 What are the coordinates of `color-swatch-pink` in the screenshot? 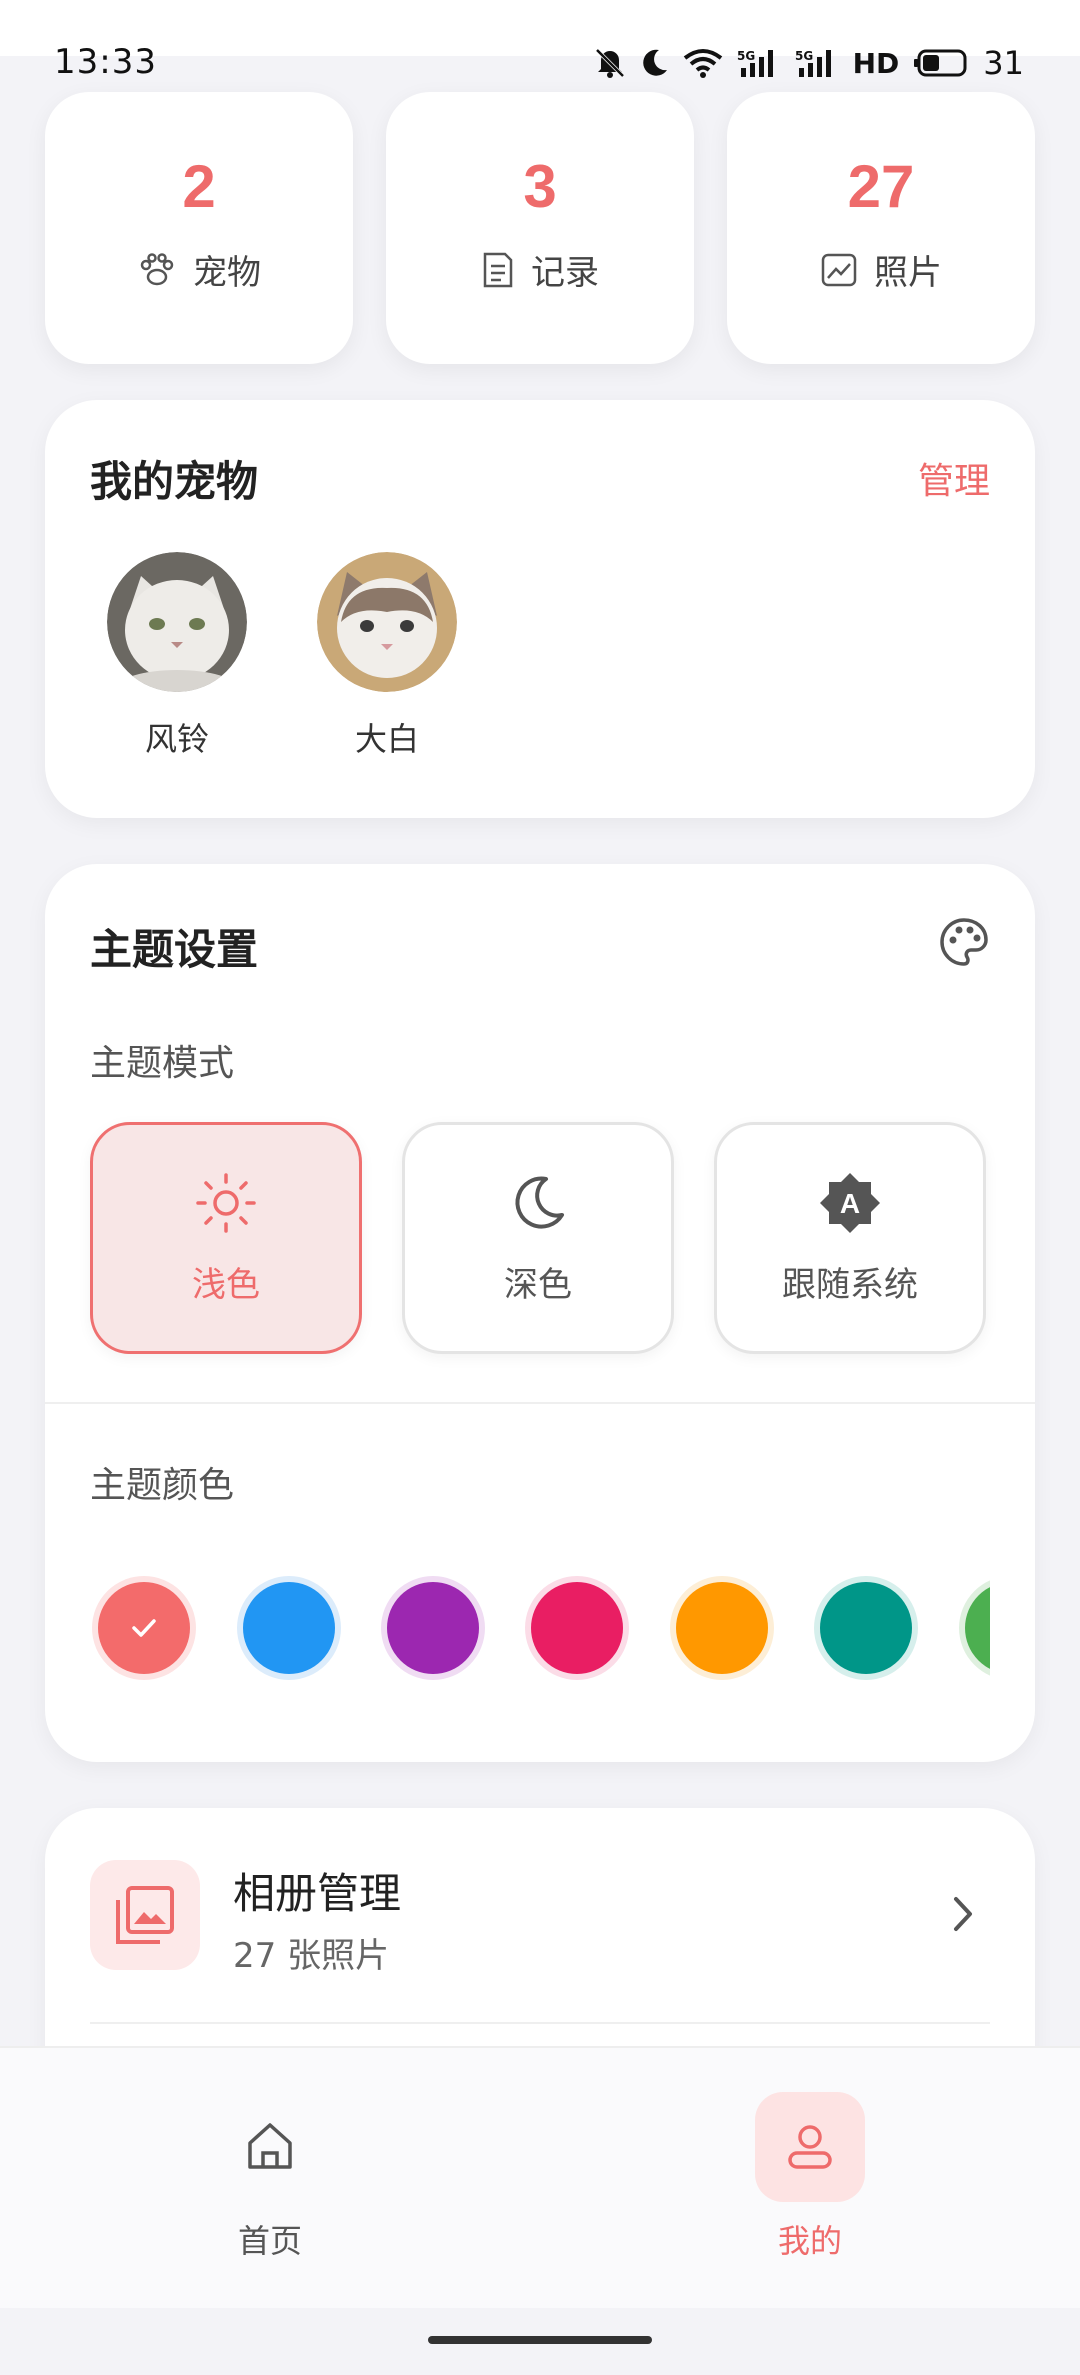 It's located at (577, 1628).